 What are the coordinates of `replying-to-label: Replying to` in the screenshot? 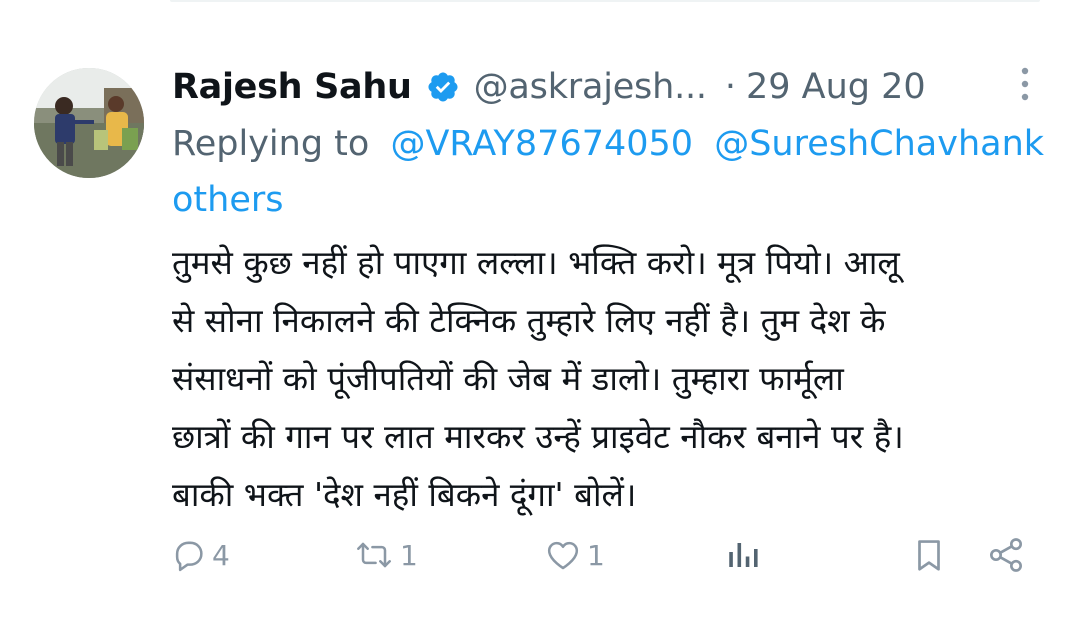 It's located at (271, 144).